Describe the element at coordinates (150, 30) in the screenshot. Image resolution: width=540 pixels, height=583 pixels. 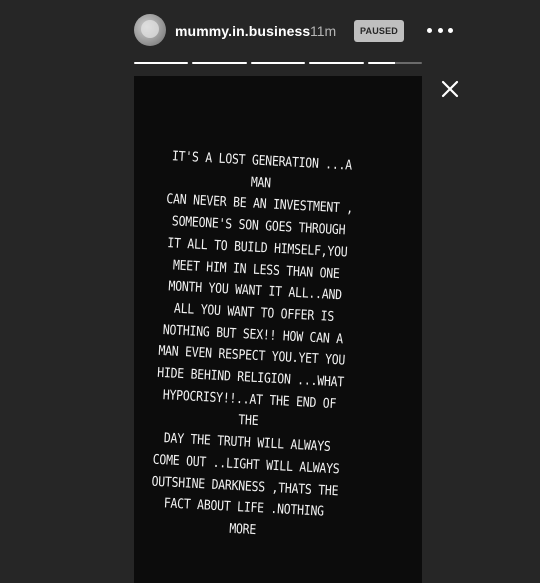
I see `avatar` at that location.